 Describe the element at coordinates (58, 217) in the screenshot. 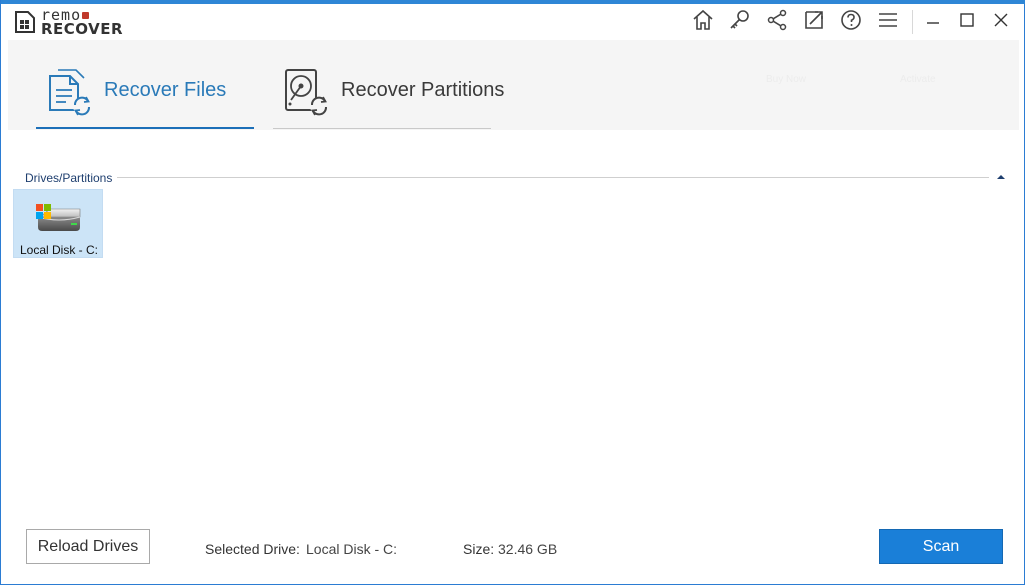

I see `hard-drive-icon` at that location.